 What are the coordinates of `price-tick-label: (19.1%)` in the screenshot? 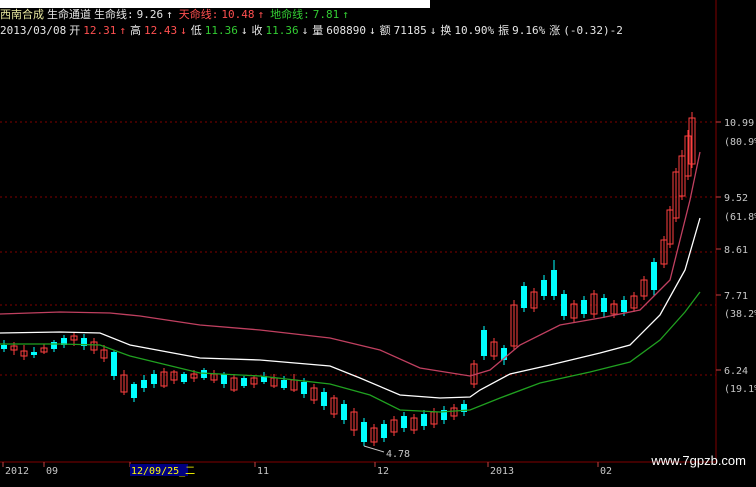 It's located at (740, 389).